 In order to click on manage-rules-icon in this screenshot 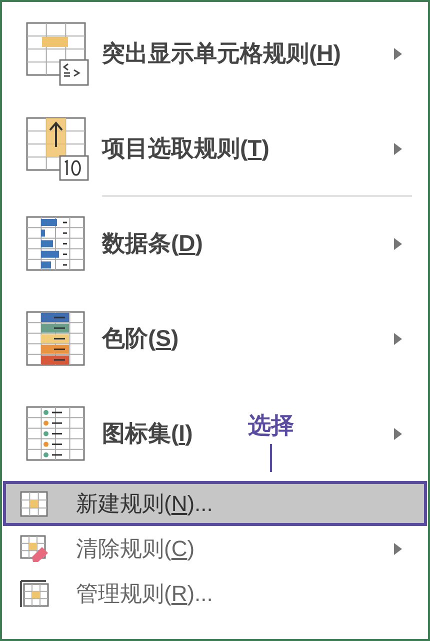, I will do `click(35, 594)`.